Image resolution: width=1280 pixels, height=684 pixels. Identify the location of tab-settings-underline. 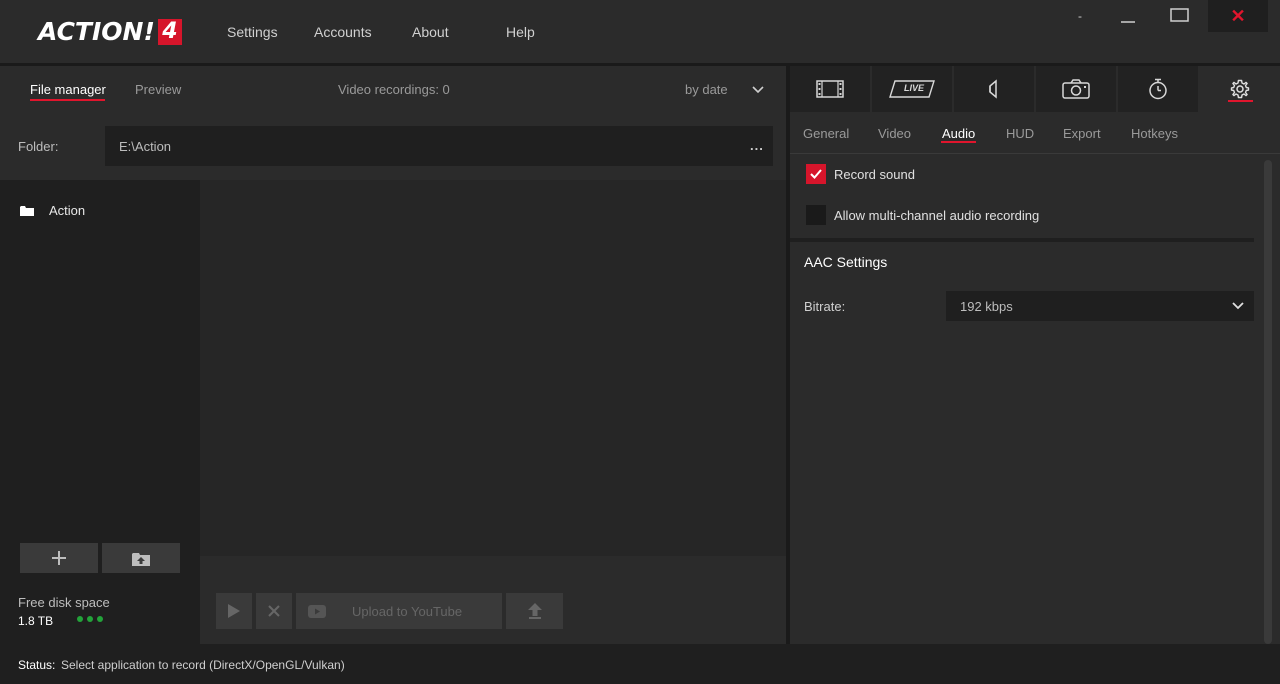
(1240, 101).